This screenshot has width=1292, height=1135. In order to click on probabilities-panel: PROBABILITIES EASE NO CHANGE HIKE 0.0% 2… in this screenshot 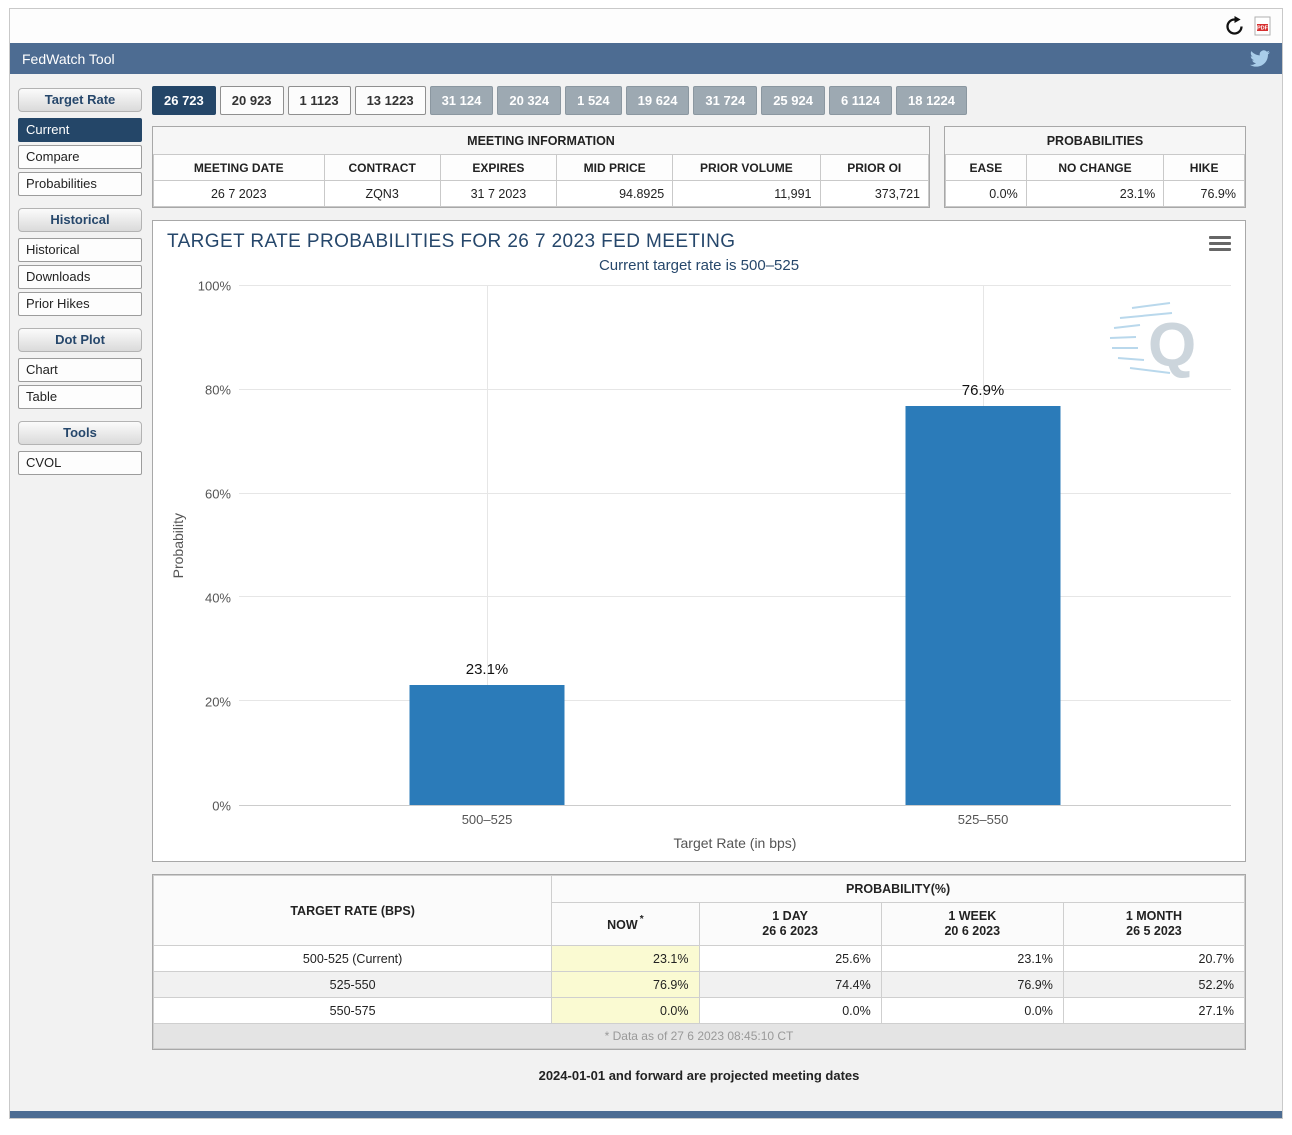, I will do `click(1095, 167)`.